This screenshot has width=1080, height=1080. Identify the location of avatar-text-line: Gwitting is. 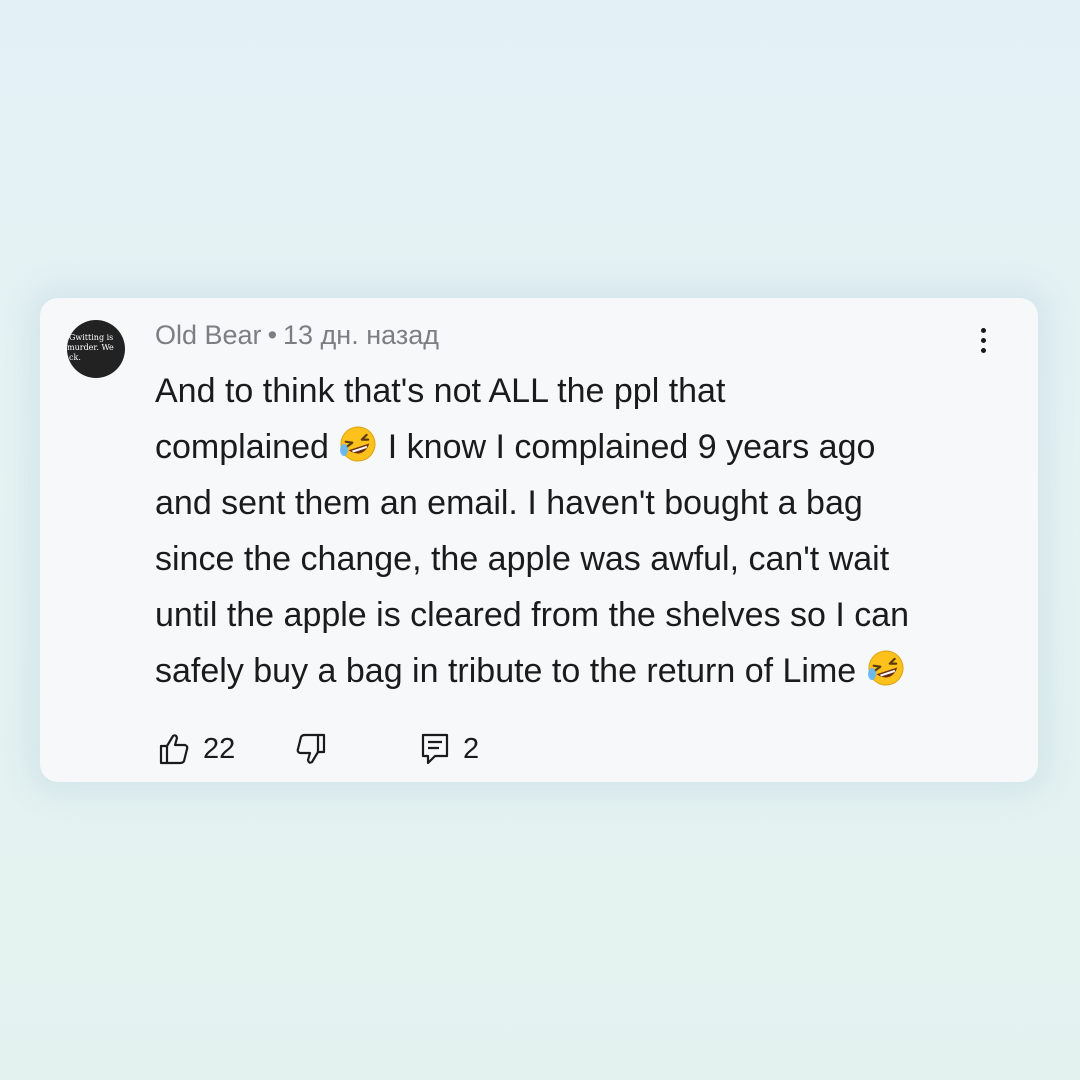
(91, 337).